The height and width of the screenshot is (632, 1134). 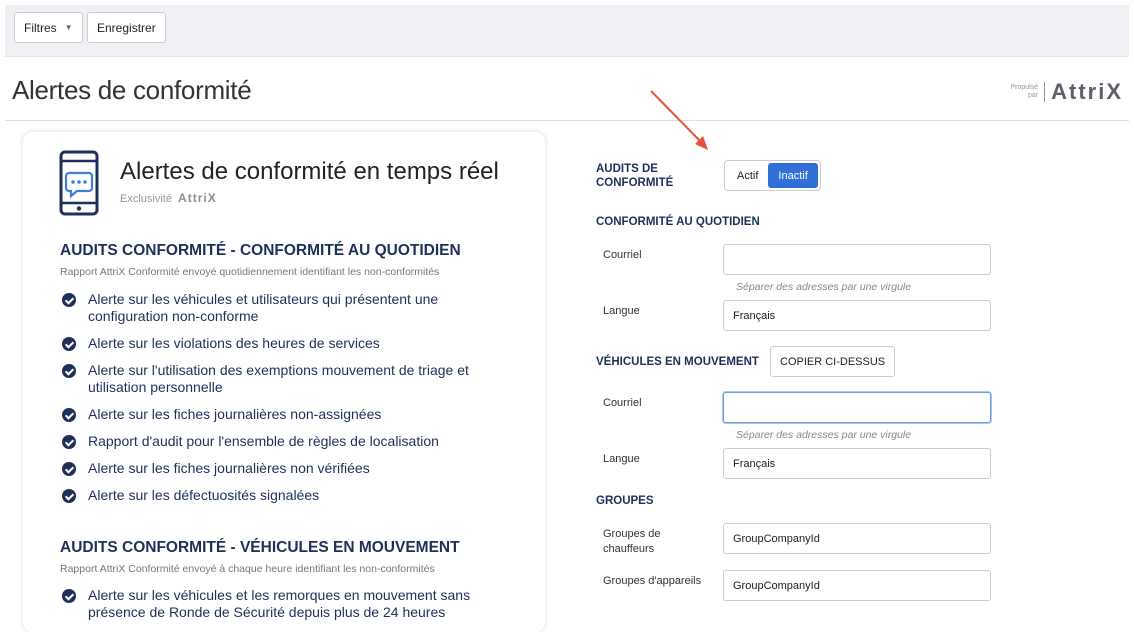 What do you see at coordinates (1087, 91) in the screenshot?
I see `attrix-logo: AttriX` at bounding box center [1087, 91].